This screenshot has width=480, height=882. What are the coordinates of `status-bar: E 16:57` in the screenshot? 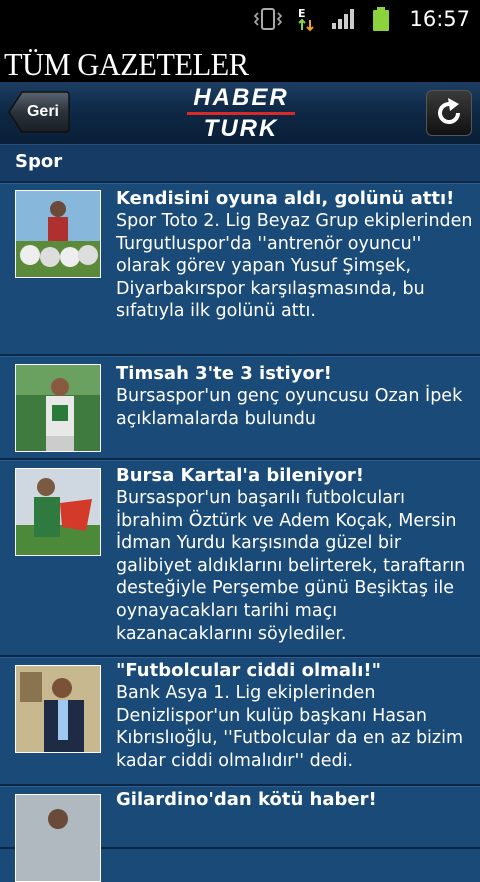 It's located at (240, 19).